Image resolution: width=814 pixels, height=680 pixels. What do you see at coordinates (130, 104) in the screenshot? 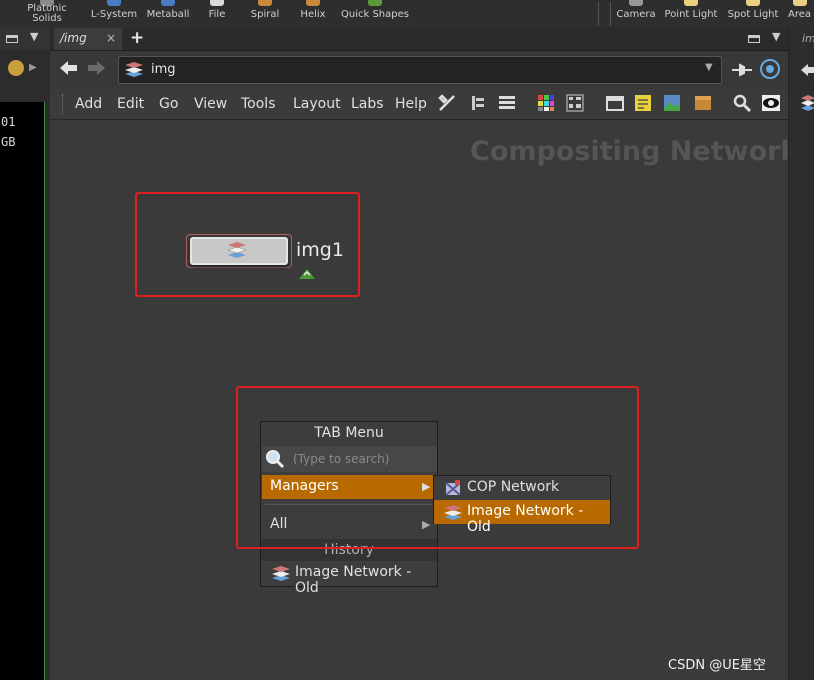
I see `menu-edit: Edit` at bounding box center [130, 104].